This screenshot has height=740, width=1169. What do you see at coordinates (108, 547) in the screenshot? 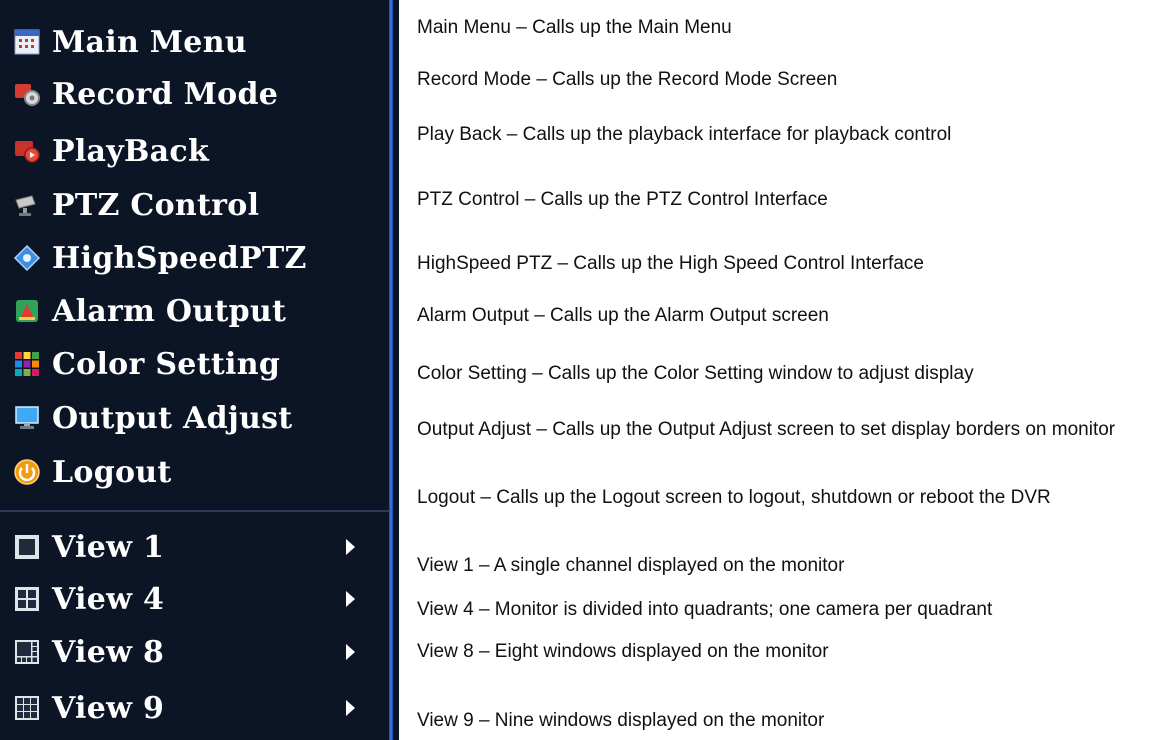
I see `menu-item-label: View 1` at bounding box center [108, 547].